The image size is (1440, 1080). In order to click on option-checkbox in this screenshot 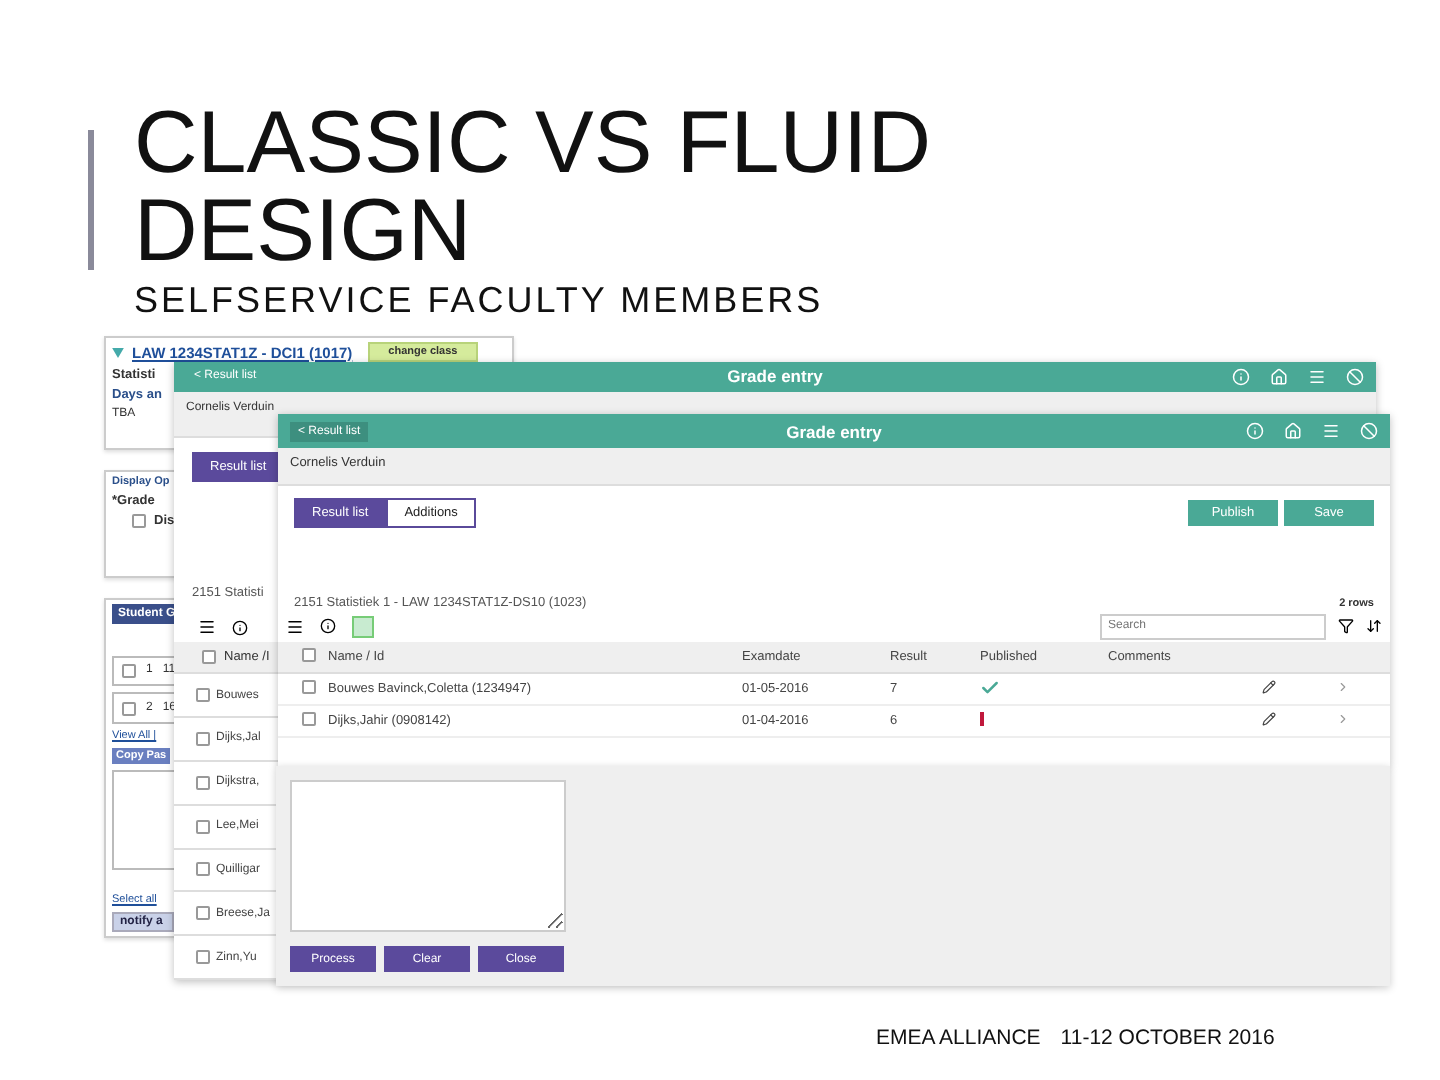, I will do `click(139, 521)`.